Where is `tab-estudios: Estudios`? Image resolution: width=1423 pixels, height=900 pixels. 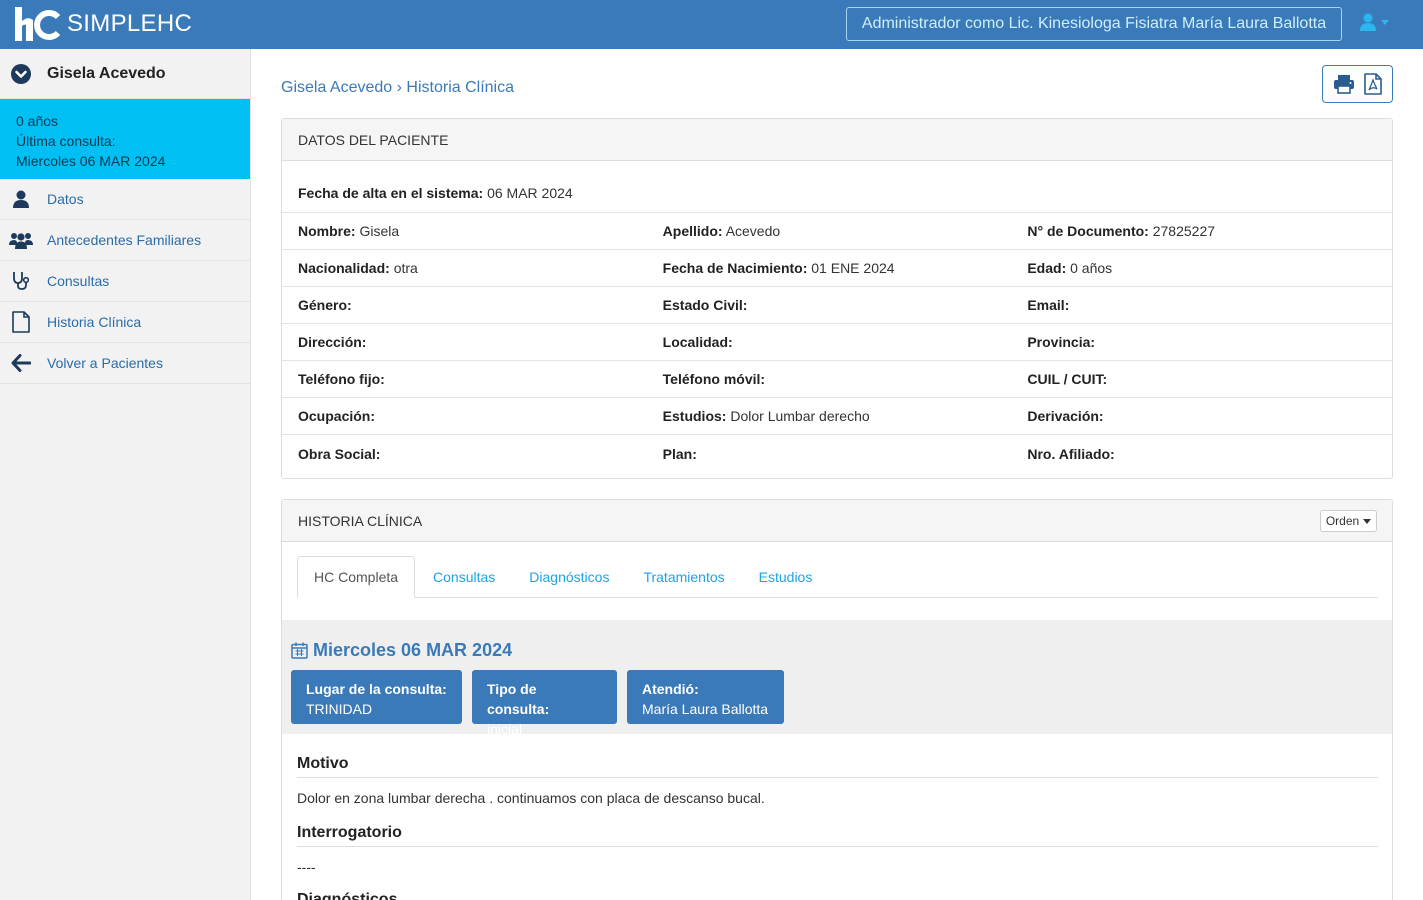 tab-estudios: Estudios is located at coordinates (786, 577).